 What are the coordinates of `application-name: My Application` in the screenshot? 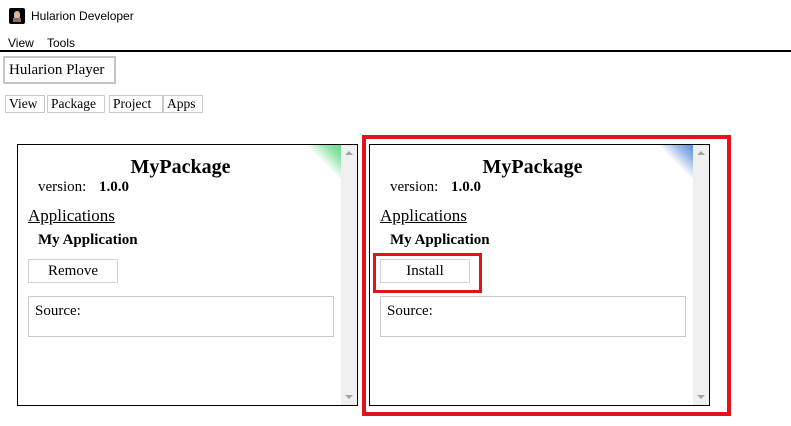 It's located at (88, 240).